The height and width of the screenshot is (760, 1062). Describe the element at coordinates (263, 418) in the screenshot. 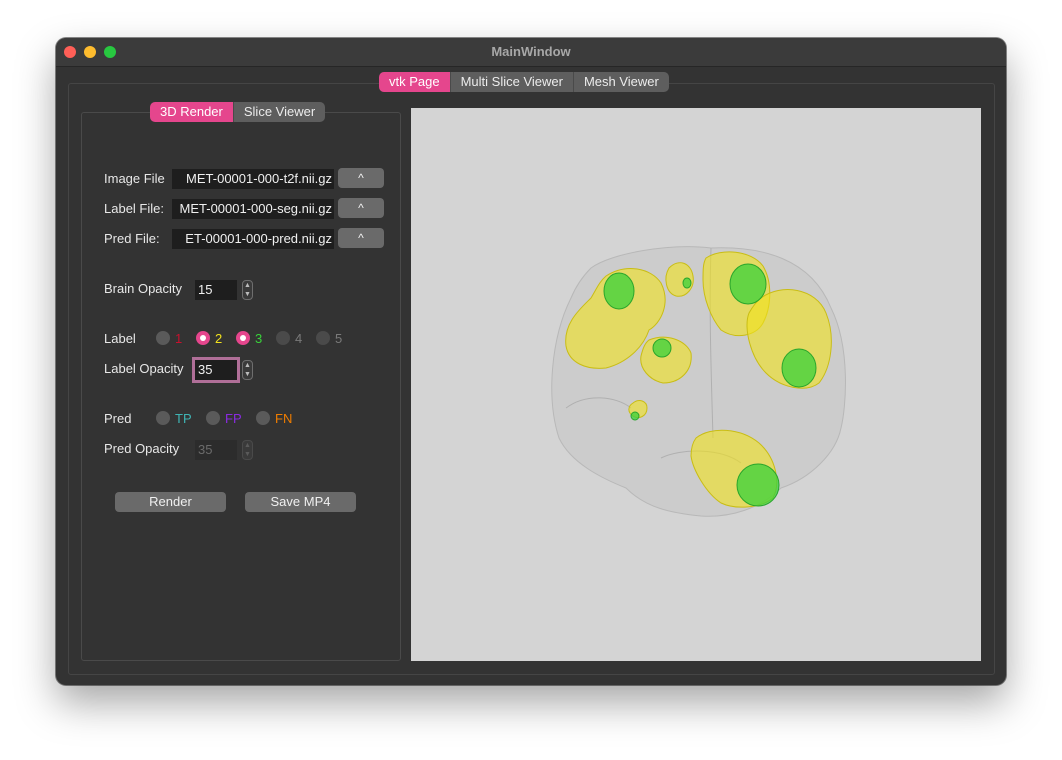

I see `pred-fn-radio` at that location.